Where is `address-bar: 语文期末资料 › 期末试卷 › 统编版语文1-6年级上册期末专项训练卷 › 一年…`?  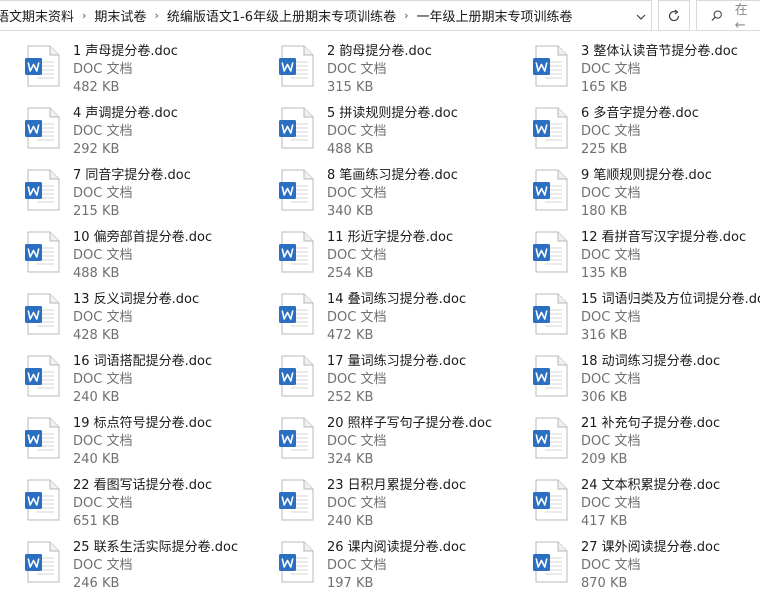 address-bar: 语文期末资料 › 期末试卷 › 统编版语文1-6年级上册期末专项训练卷 › 一年… is located at coordinates (326, 15).